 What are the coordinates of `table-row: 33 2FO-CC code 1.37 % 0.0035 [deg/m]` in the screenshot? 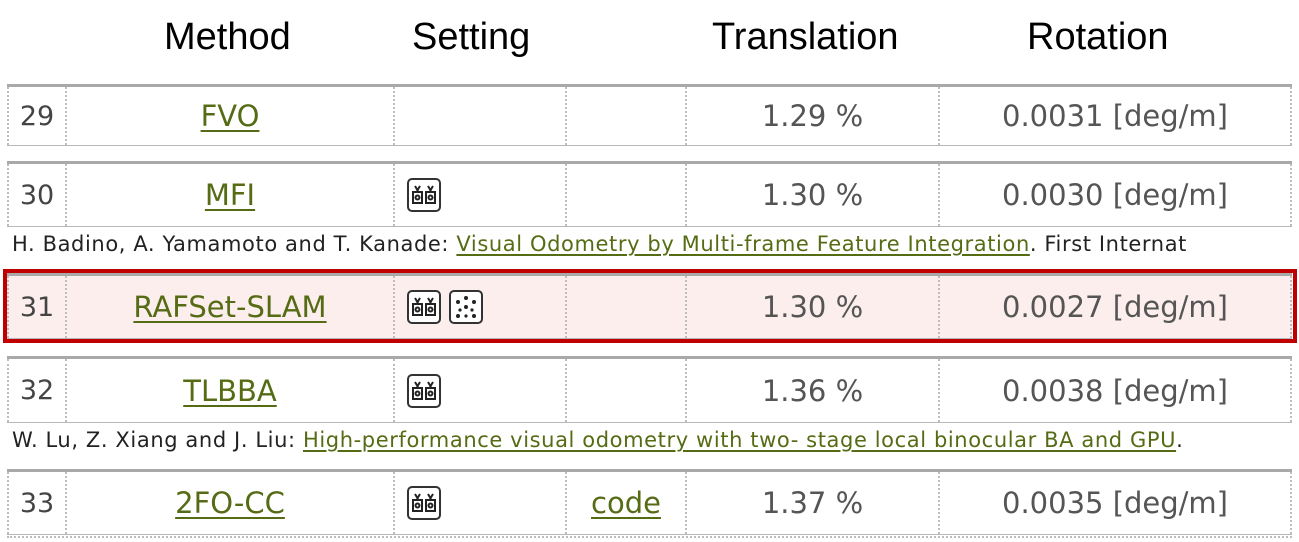 It's located at (649, 502).